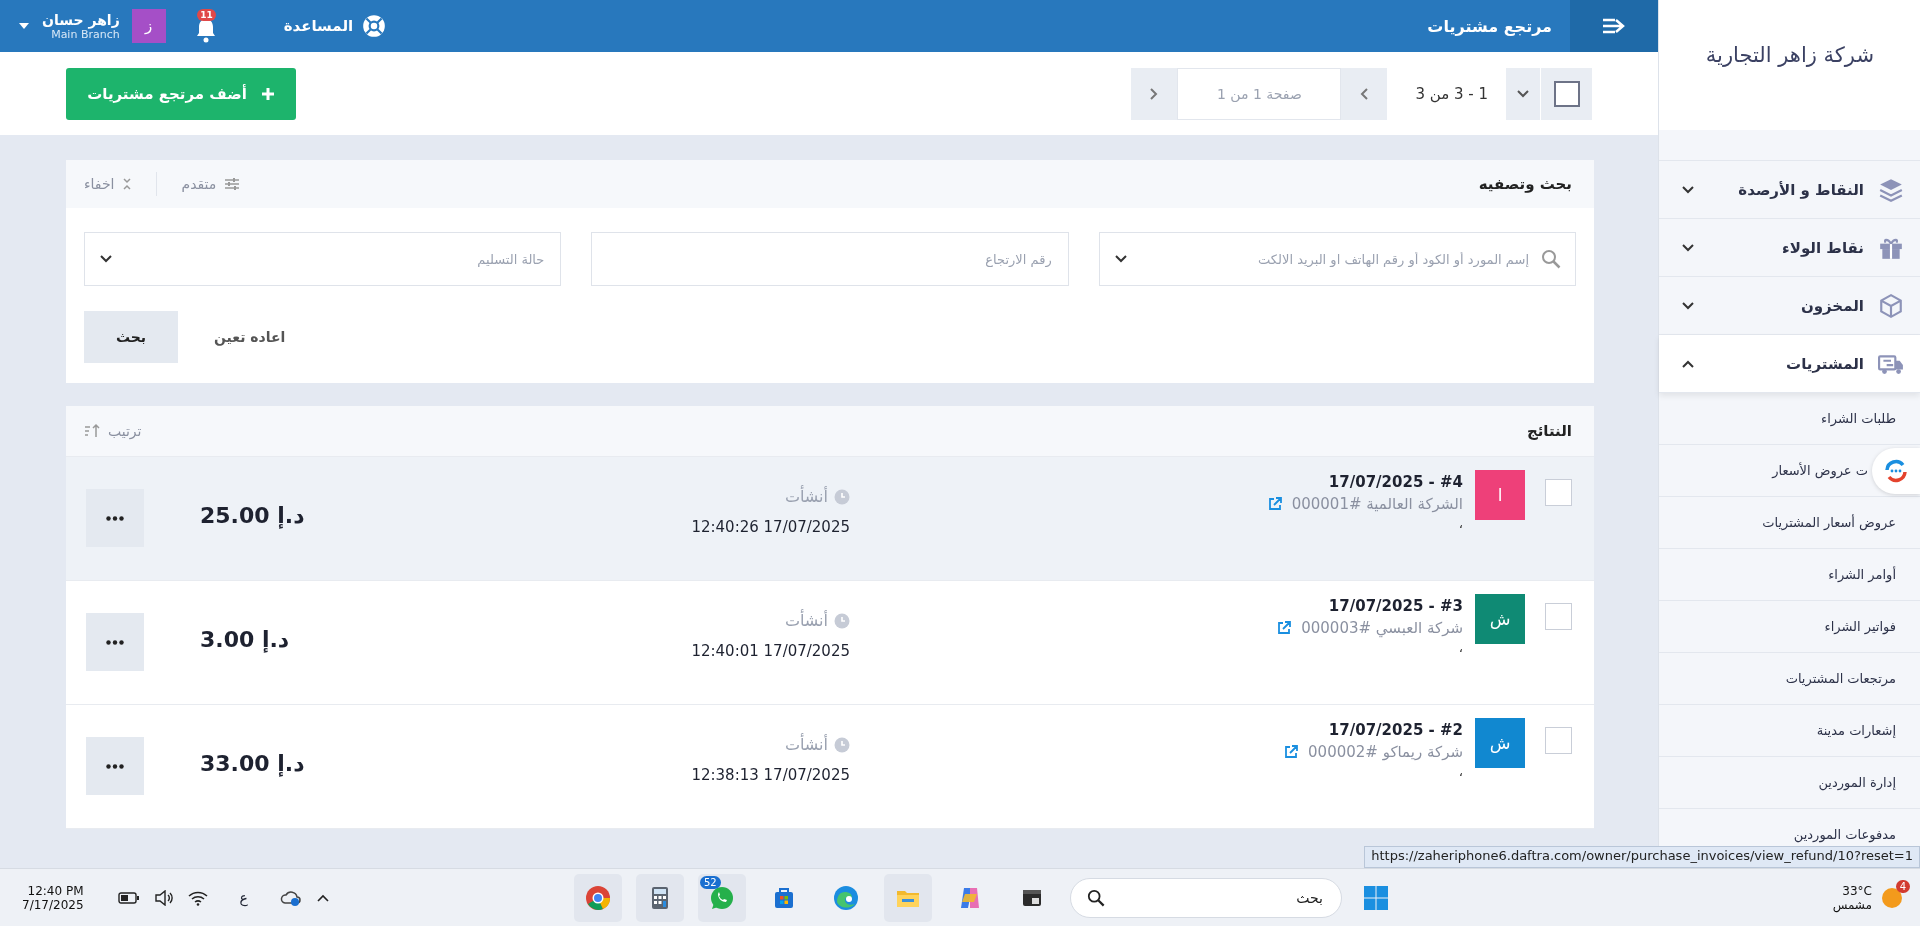 The image size is (1920, 926). I want to click on sidebar-item: المشتريات, so click(1789, 364).